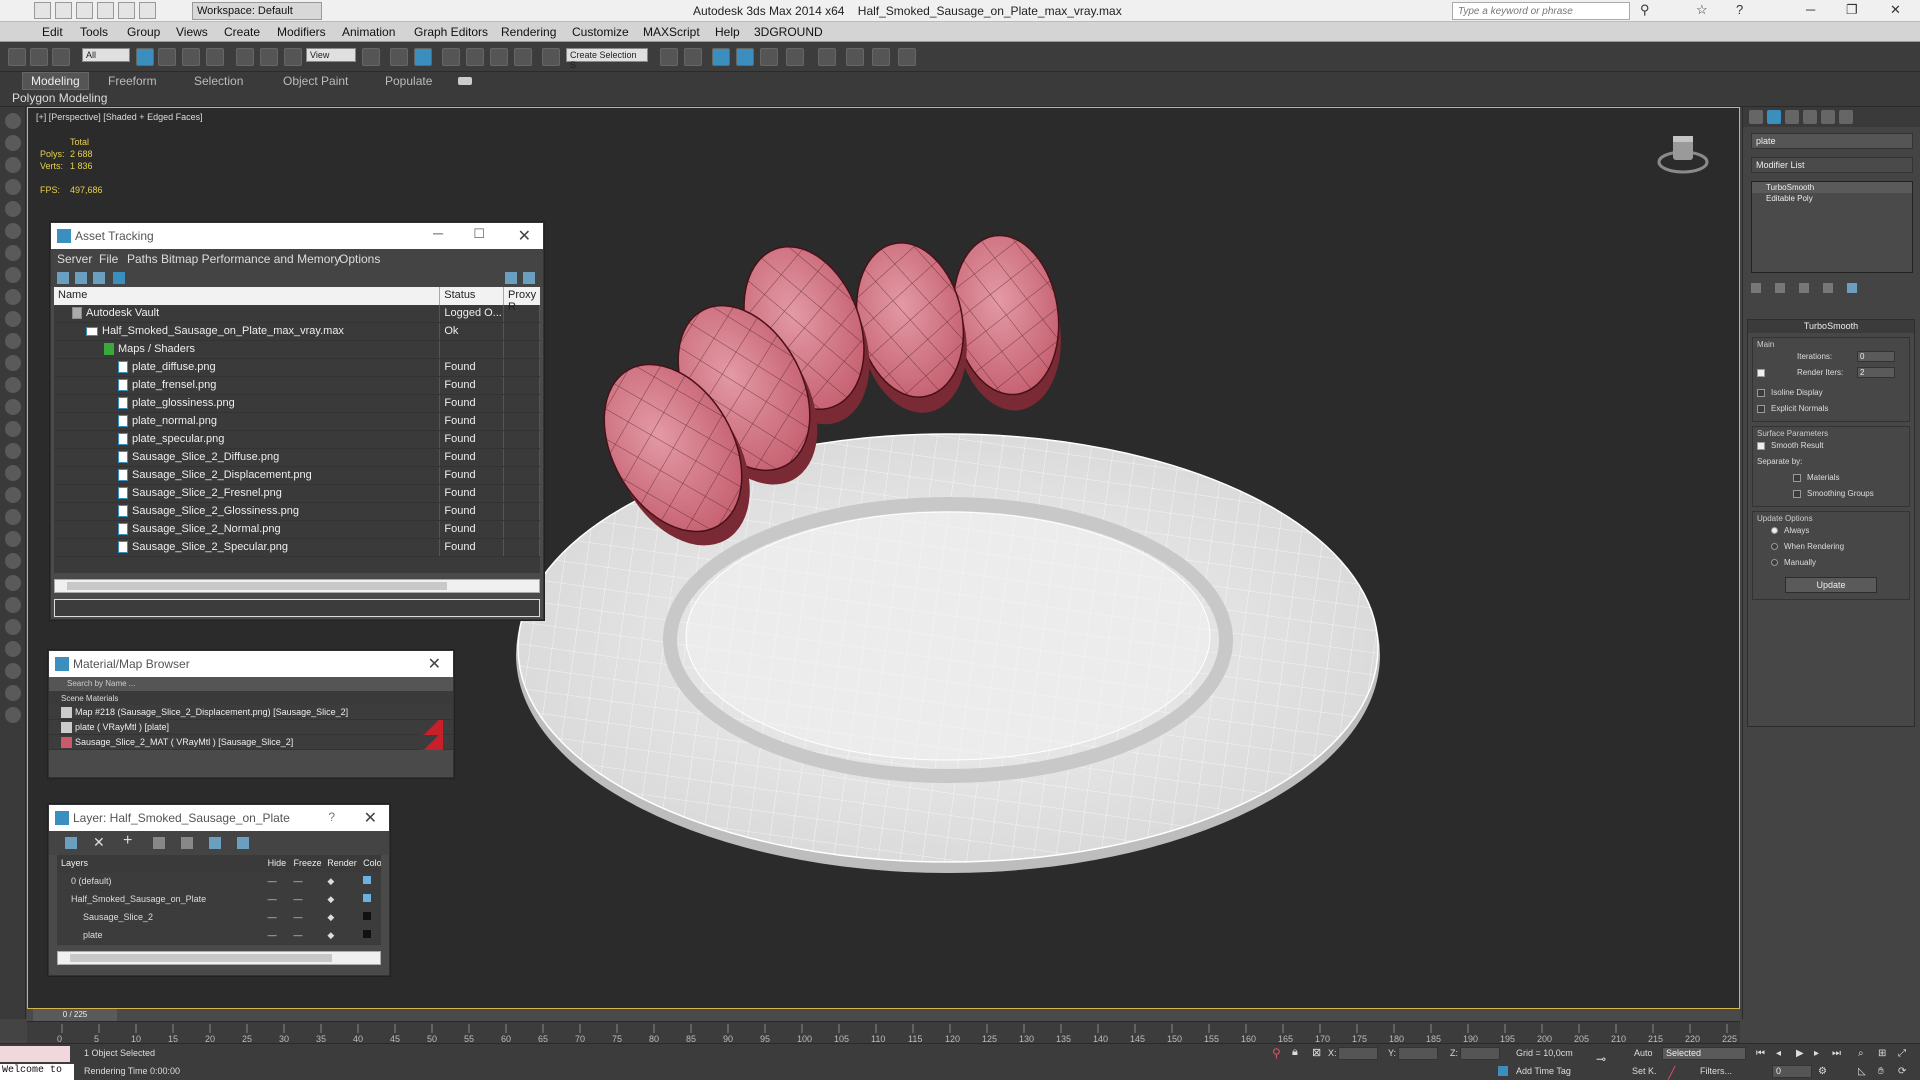  What do you see at coordinates (37, 1072) in the screenshot?
I see `welcome-field: Welcome to` at bounding box center [37, 1072].